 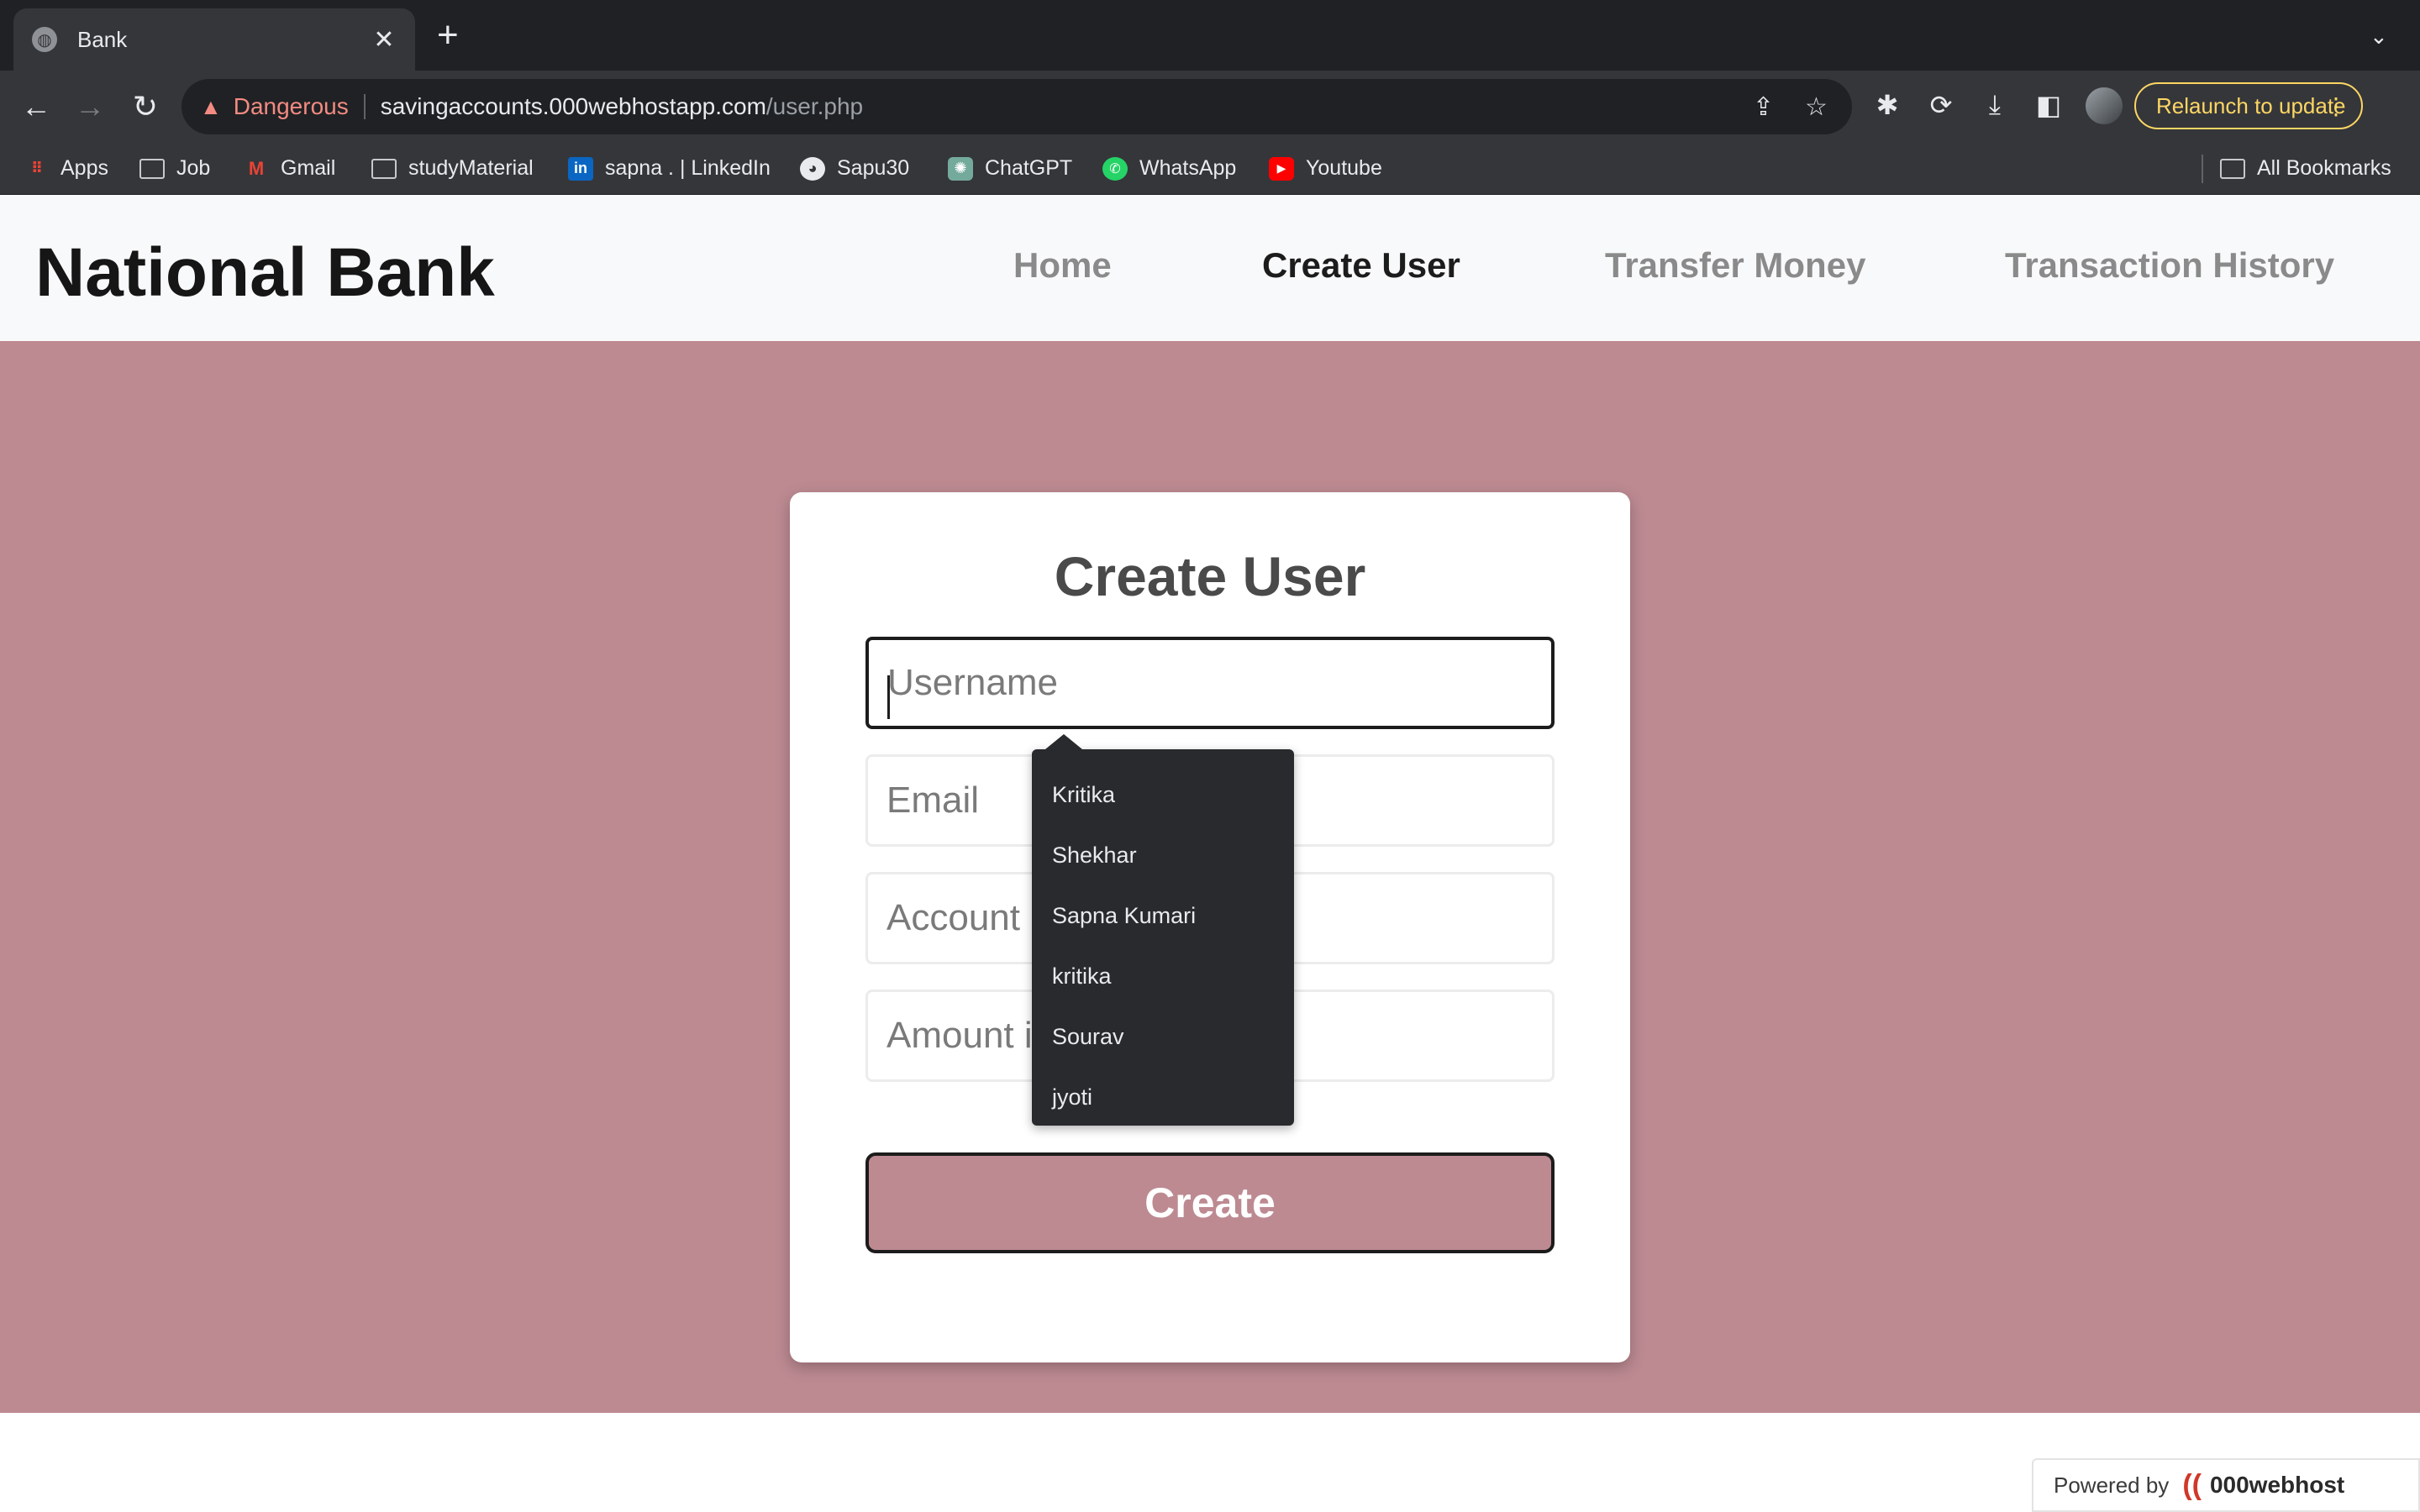 I want to click on all-bookmarks-label: All Bookmarks, so click(x=2324, y=168).